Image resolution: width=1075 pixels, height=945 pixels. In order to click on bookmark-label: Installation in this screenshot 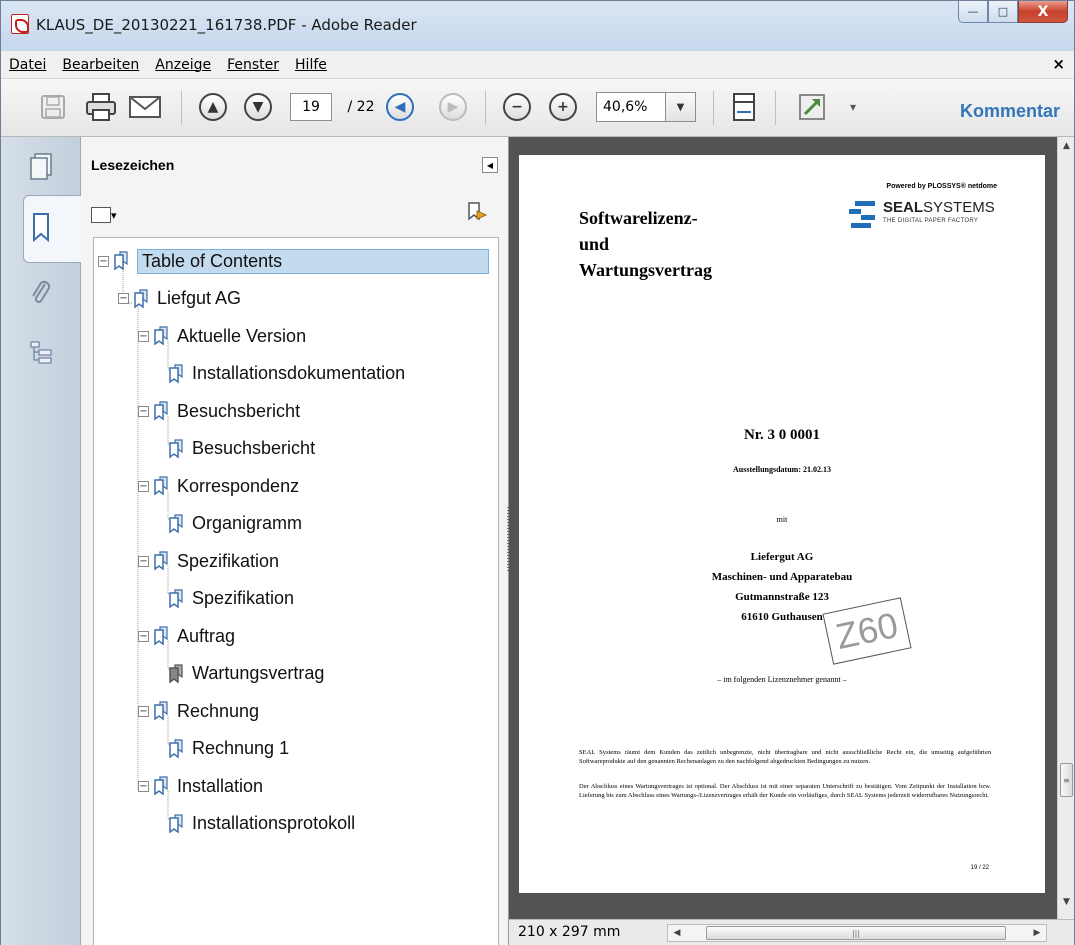, I will do `click(220, 785)`.